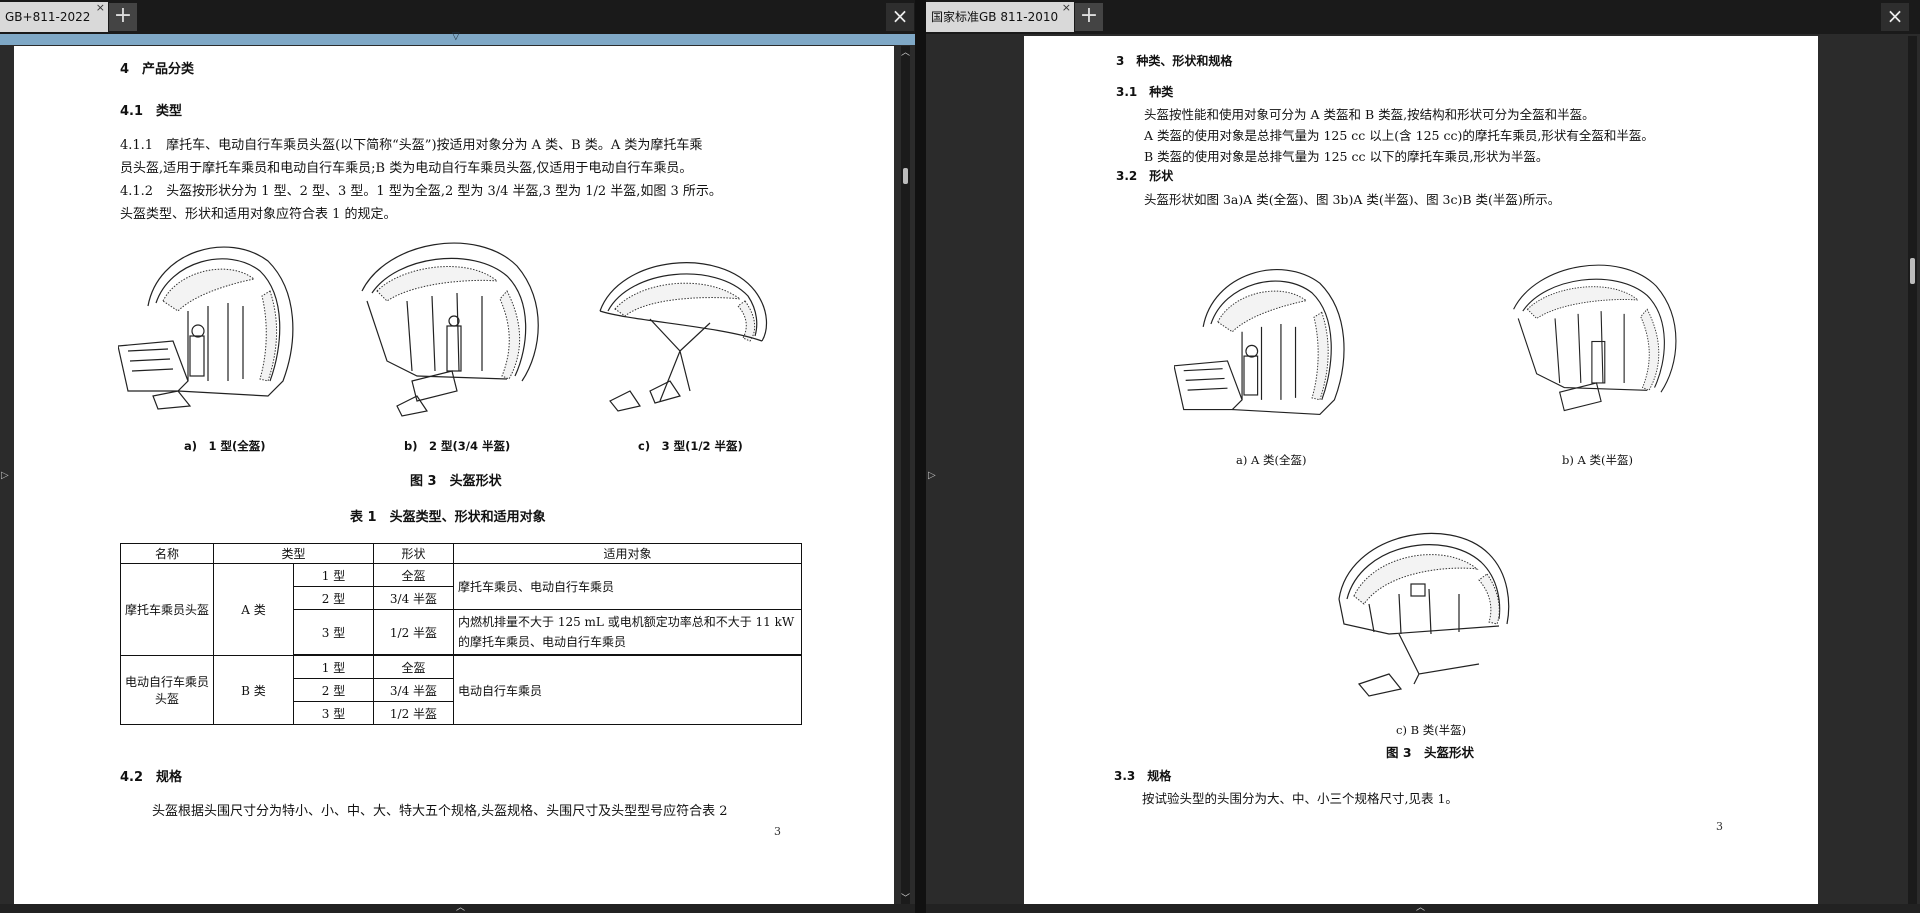  I want to click on table-header-name: 名称, so click(167, 553).